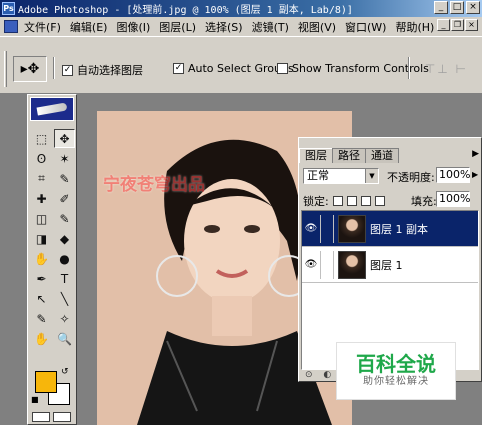 This screenshot has height=425, width=482. I want to click on path-selection-tool-icon: ↖, so click(41, 298).